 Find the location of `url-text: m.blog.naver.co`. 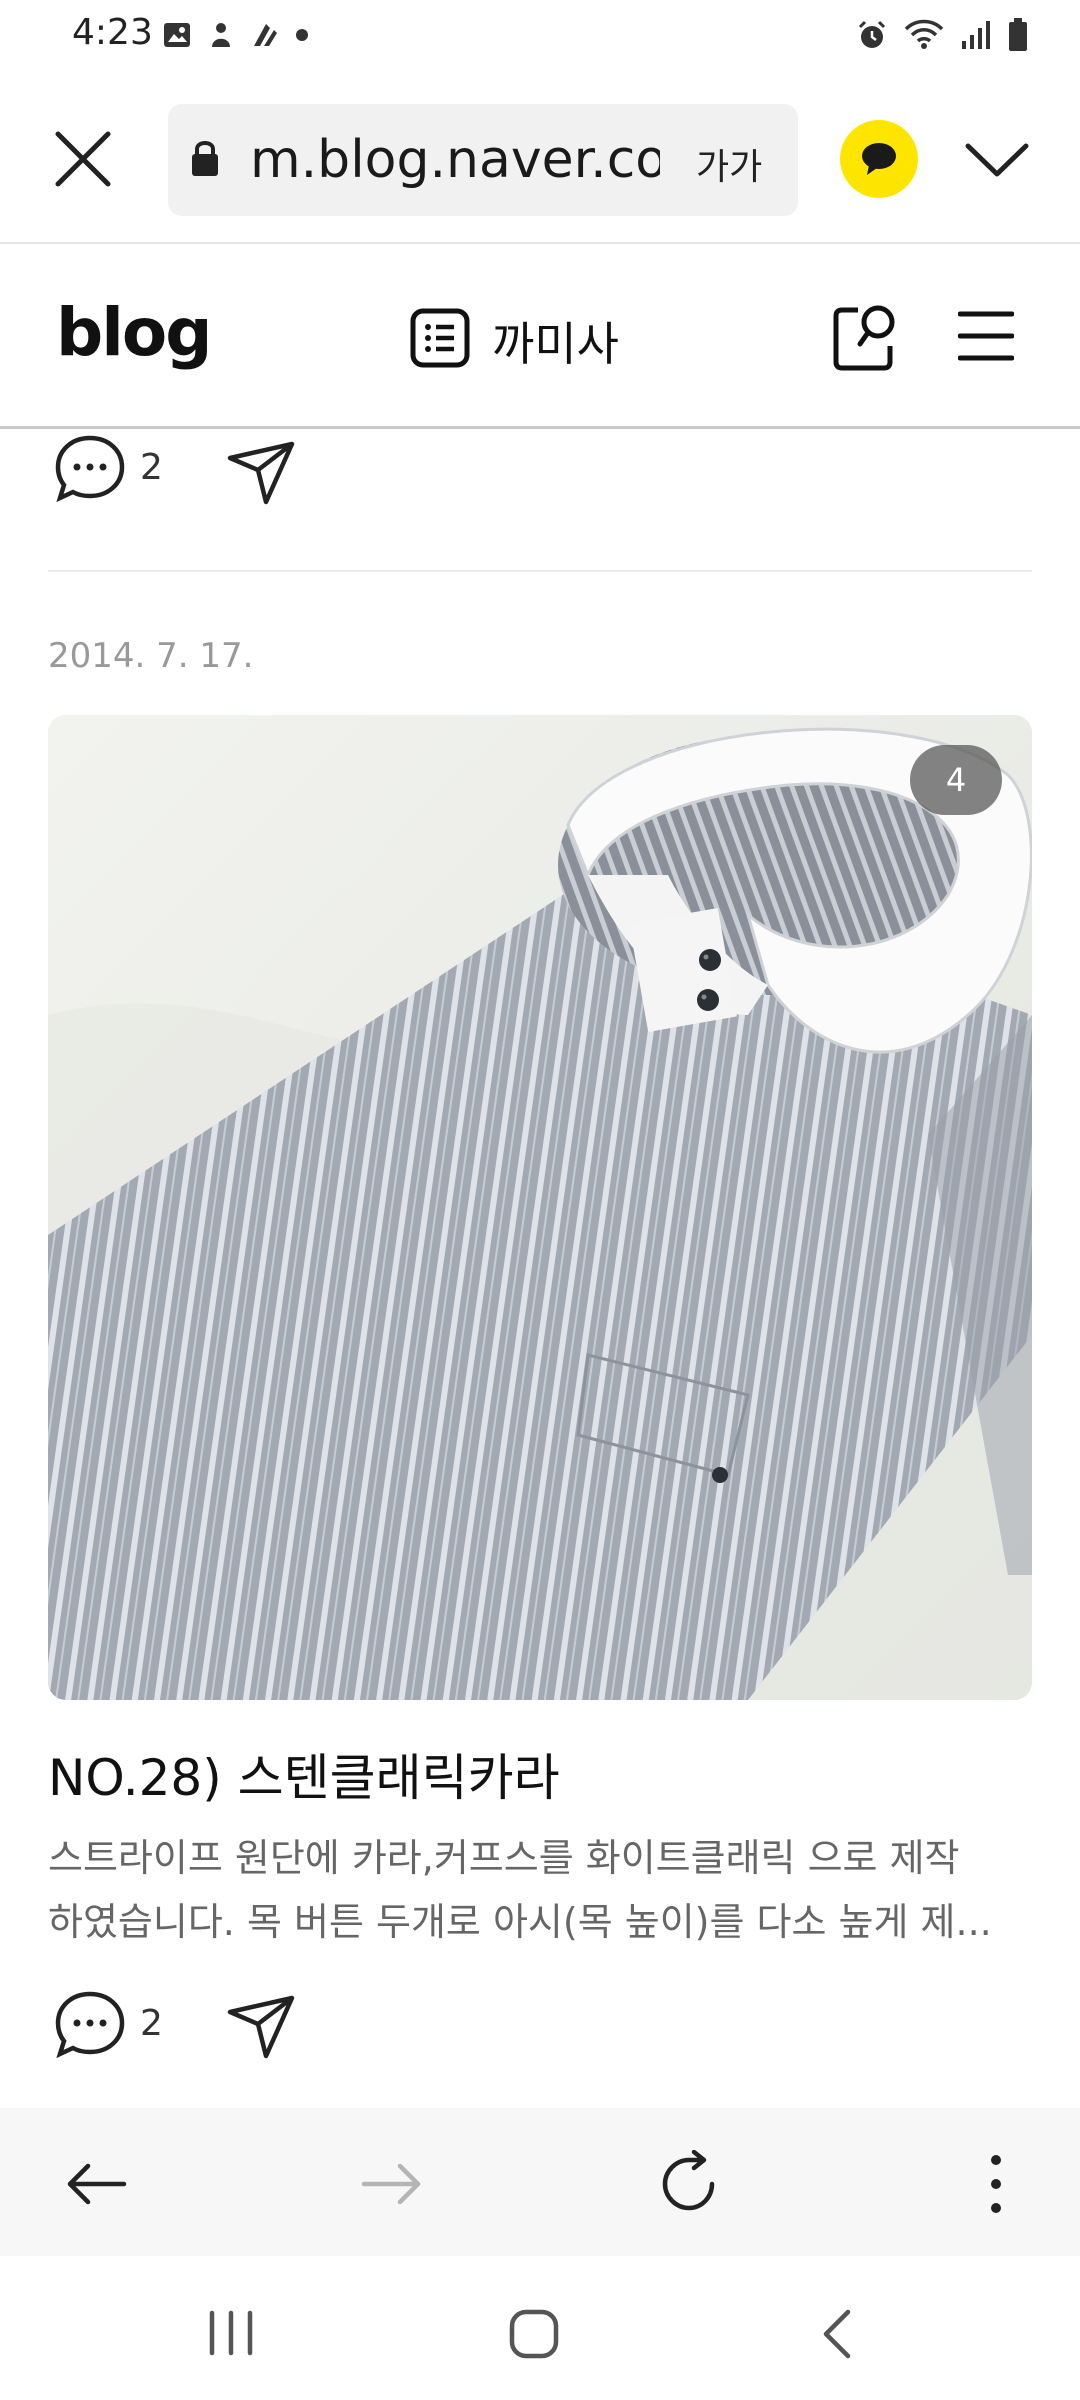

url-text: m.blog.naver.co is located at coordinates (455, 160).